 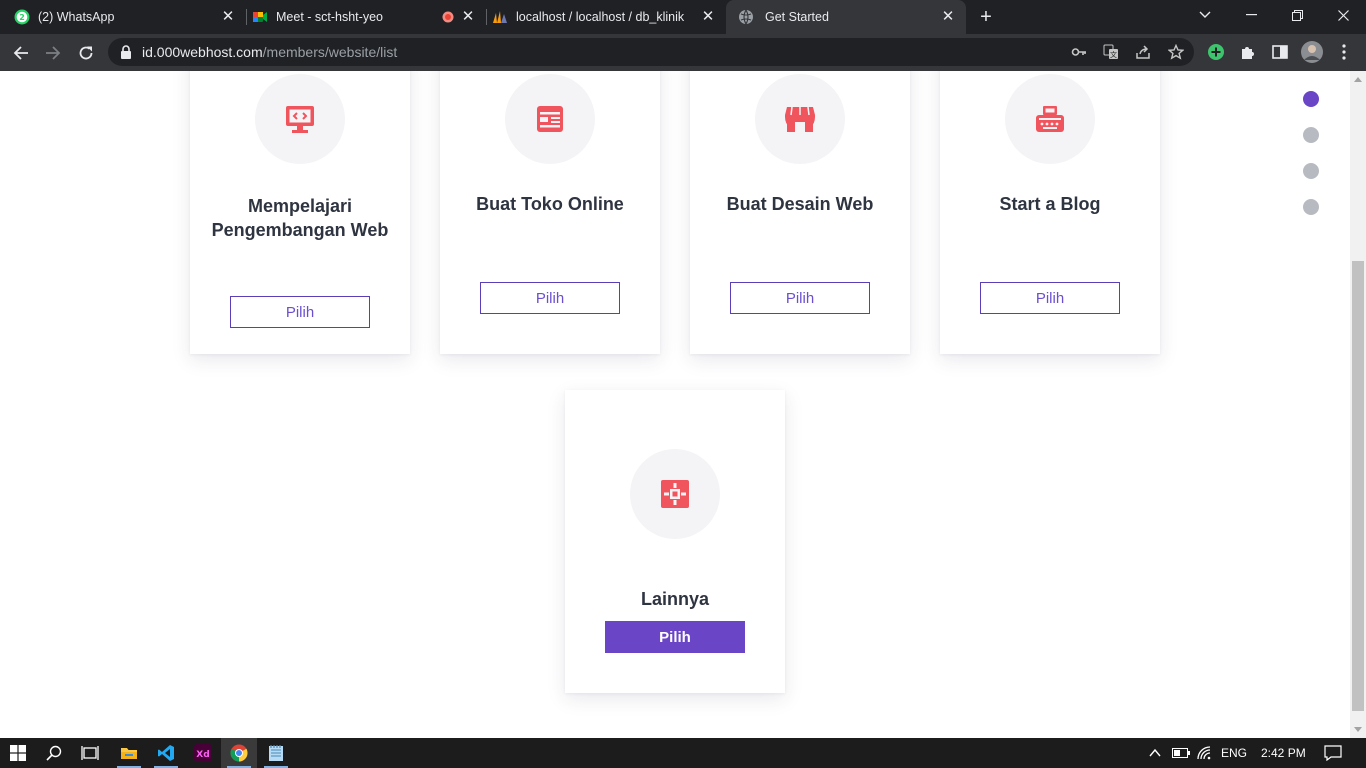 I want to click on url-host: id.000webhost.com, so click(x=202, y=52).